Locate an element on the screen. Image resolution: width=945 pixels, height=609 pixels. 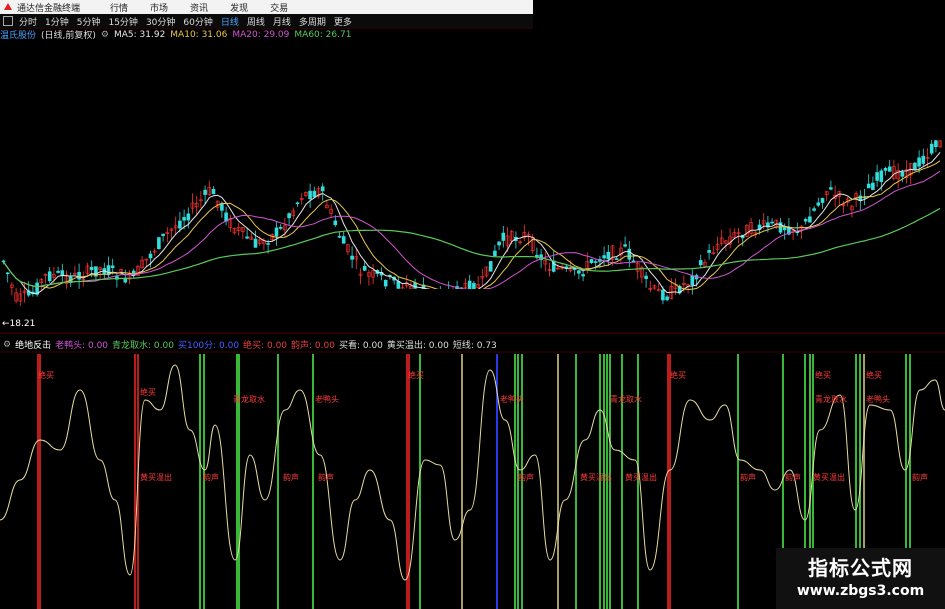
ind-duanxian: 短线: 0.73 is located at coordinates (474, 346).